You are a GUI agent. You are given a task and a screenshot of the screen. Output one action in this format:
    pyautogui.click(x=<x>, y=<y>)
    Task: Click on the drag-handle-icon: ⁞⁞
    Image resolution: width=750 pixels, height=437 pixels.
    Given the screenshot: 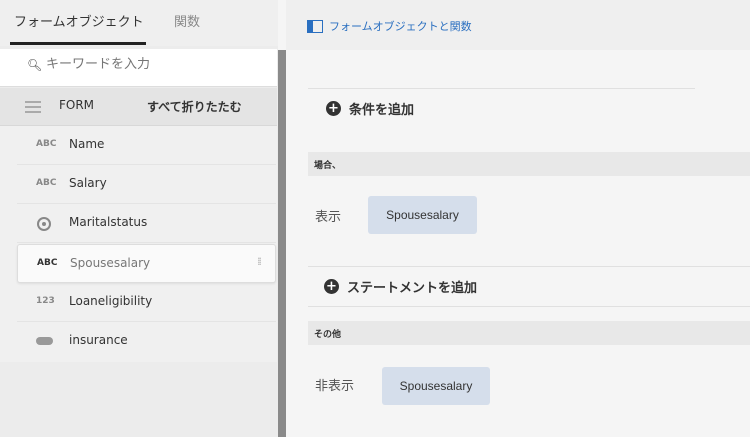 What is the action you would take?
    pyautogui.click(x=259, y=261)
    